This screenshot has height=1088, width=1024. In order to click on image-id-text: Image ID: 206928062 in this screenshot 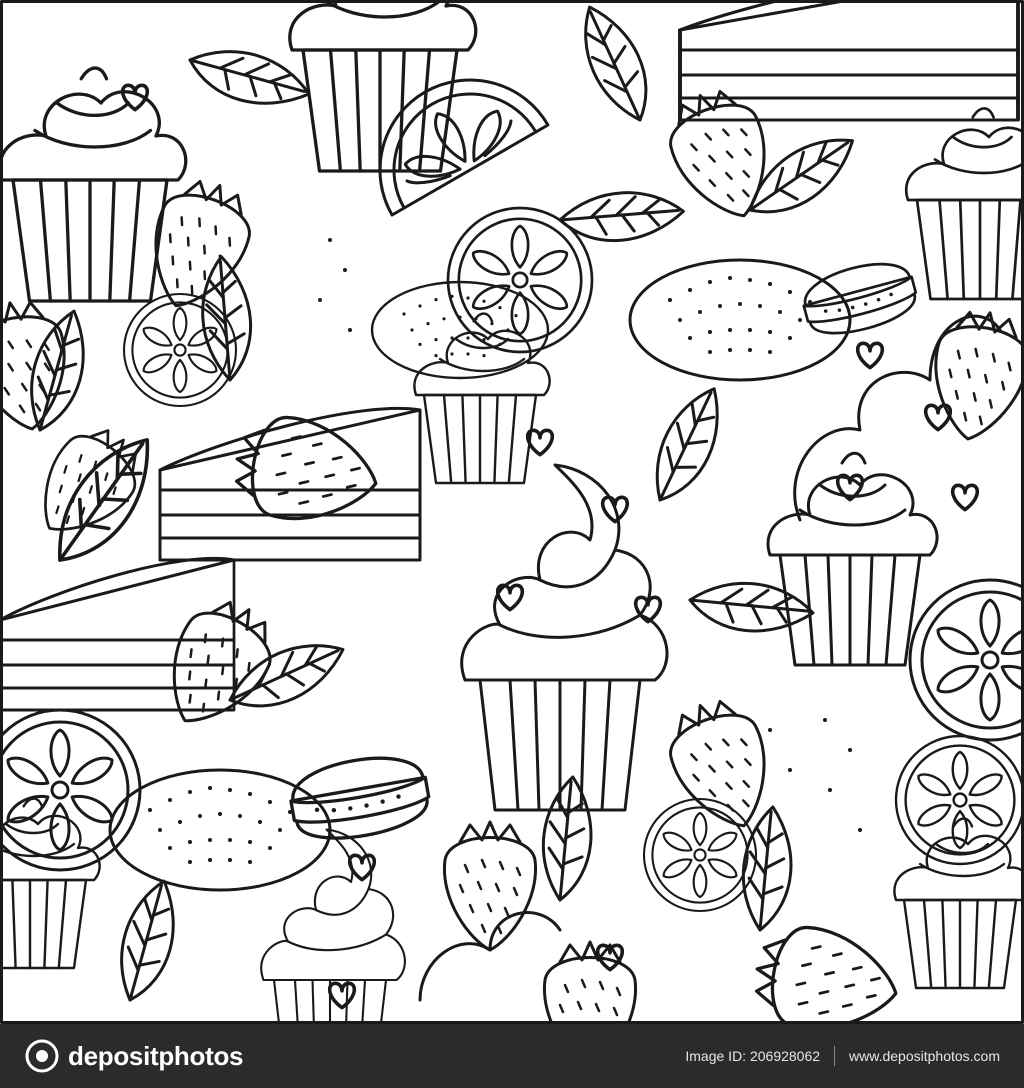, I will do `click(753, 1056)`.